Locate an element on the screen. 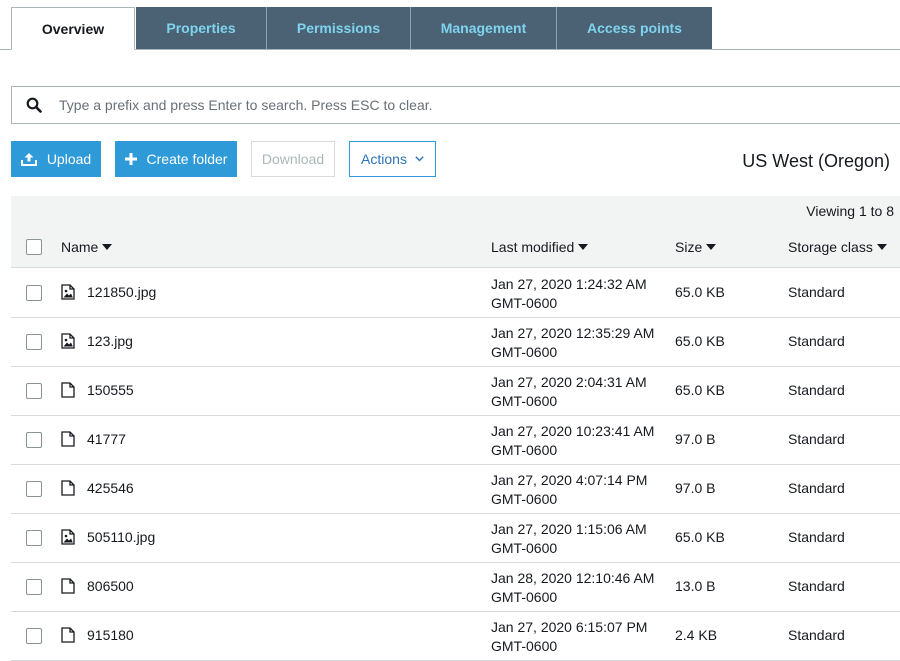 The image size is (900, 661). column-name: Name is located at coordinates (87, 247).